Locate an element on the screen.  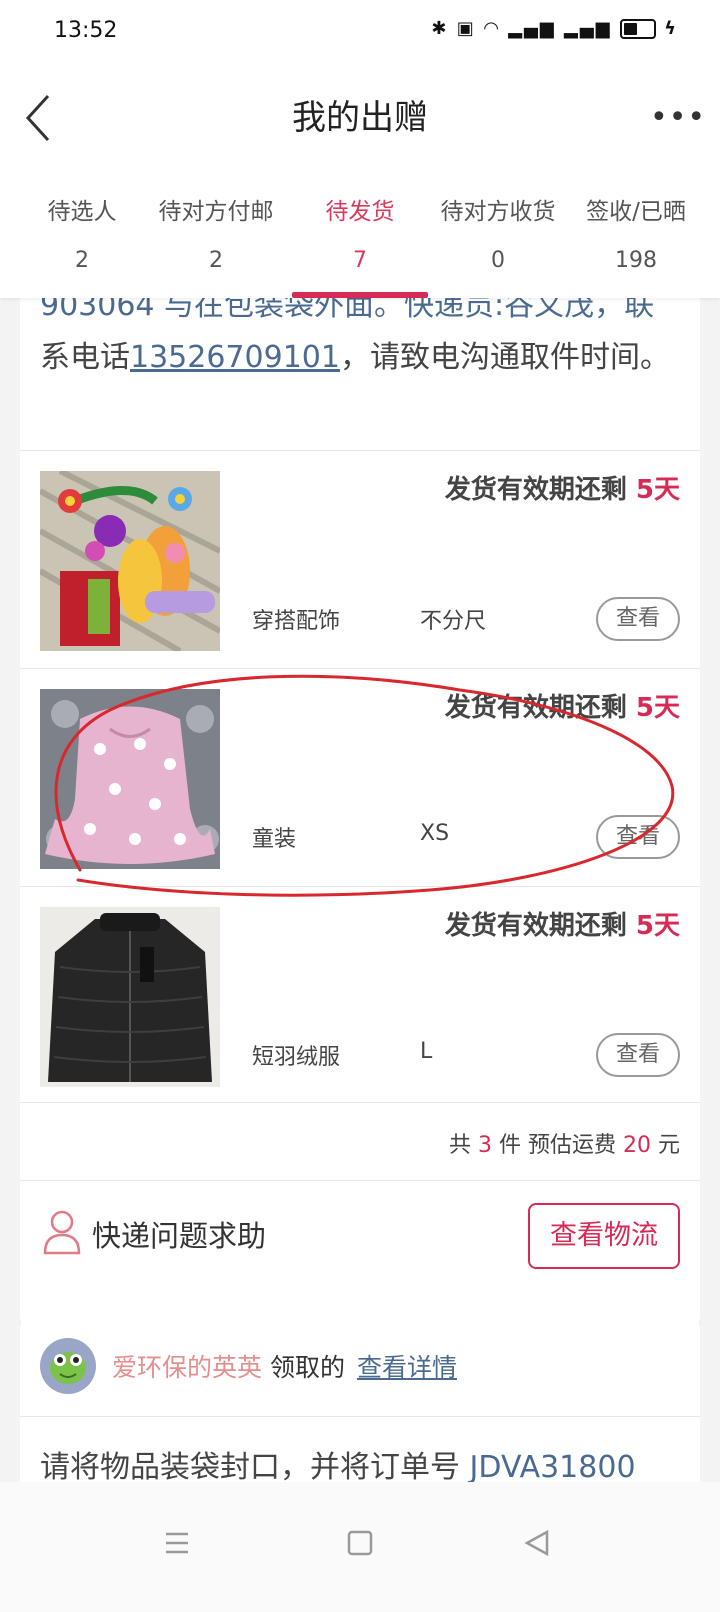
back-nav-button is located at coordinates (537, 1543).